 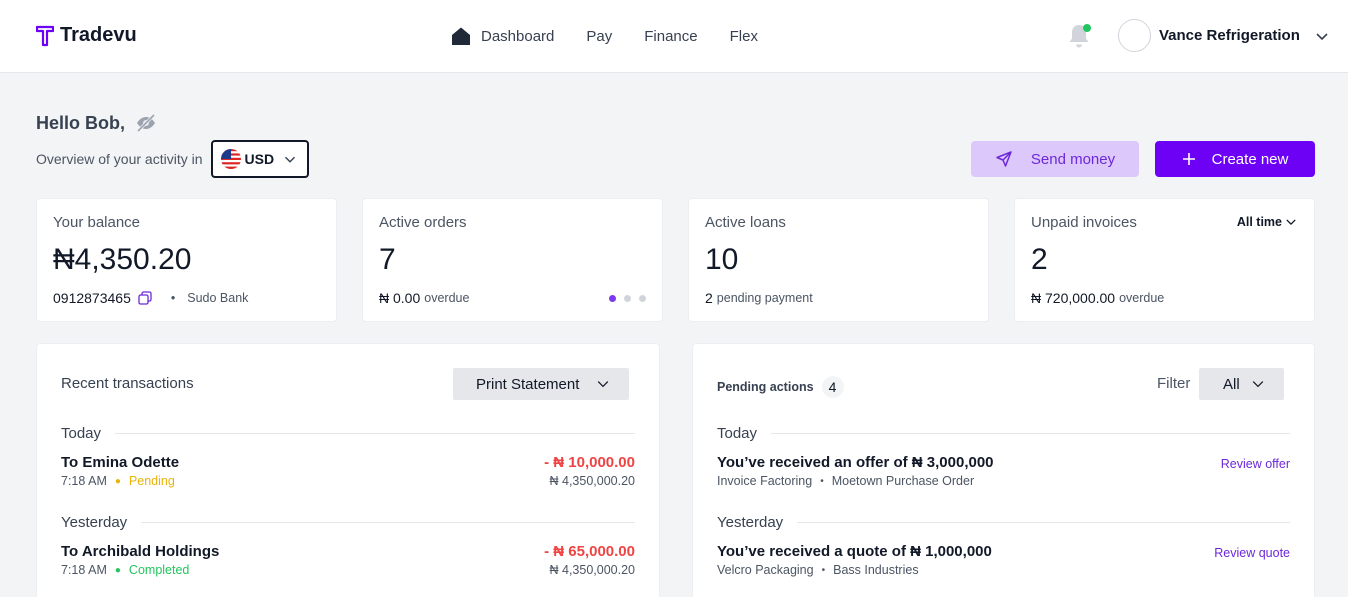 I want to click on nav-item-pay: Pay, so click(x=599, y=36).